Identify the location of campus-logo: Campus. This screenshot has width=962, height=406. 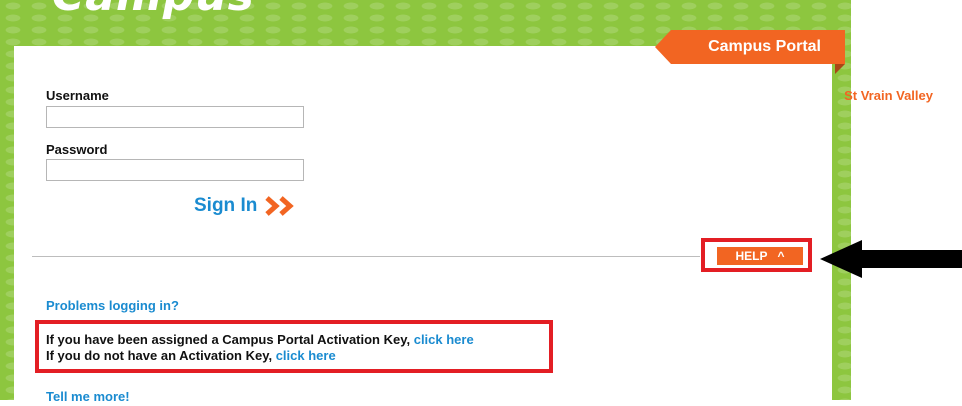
(153, 10).